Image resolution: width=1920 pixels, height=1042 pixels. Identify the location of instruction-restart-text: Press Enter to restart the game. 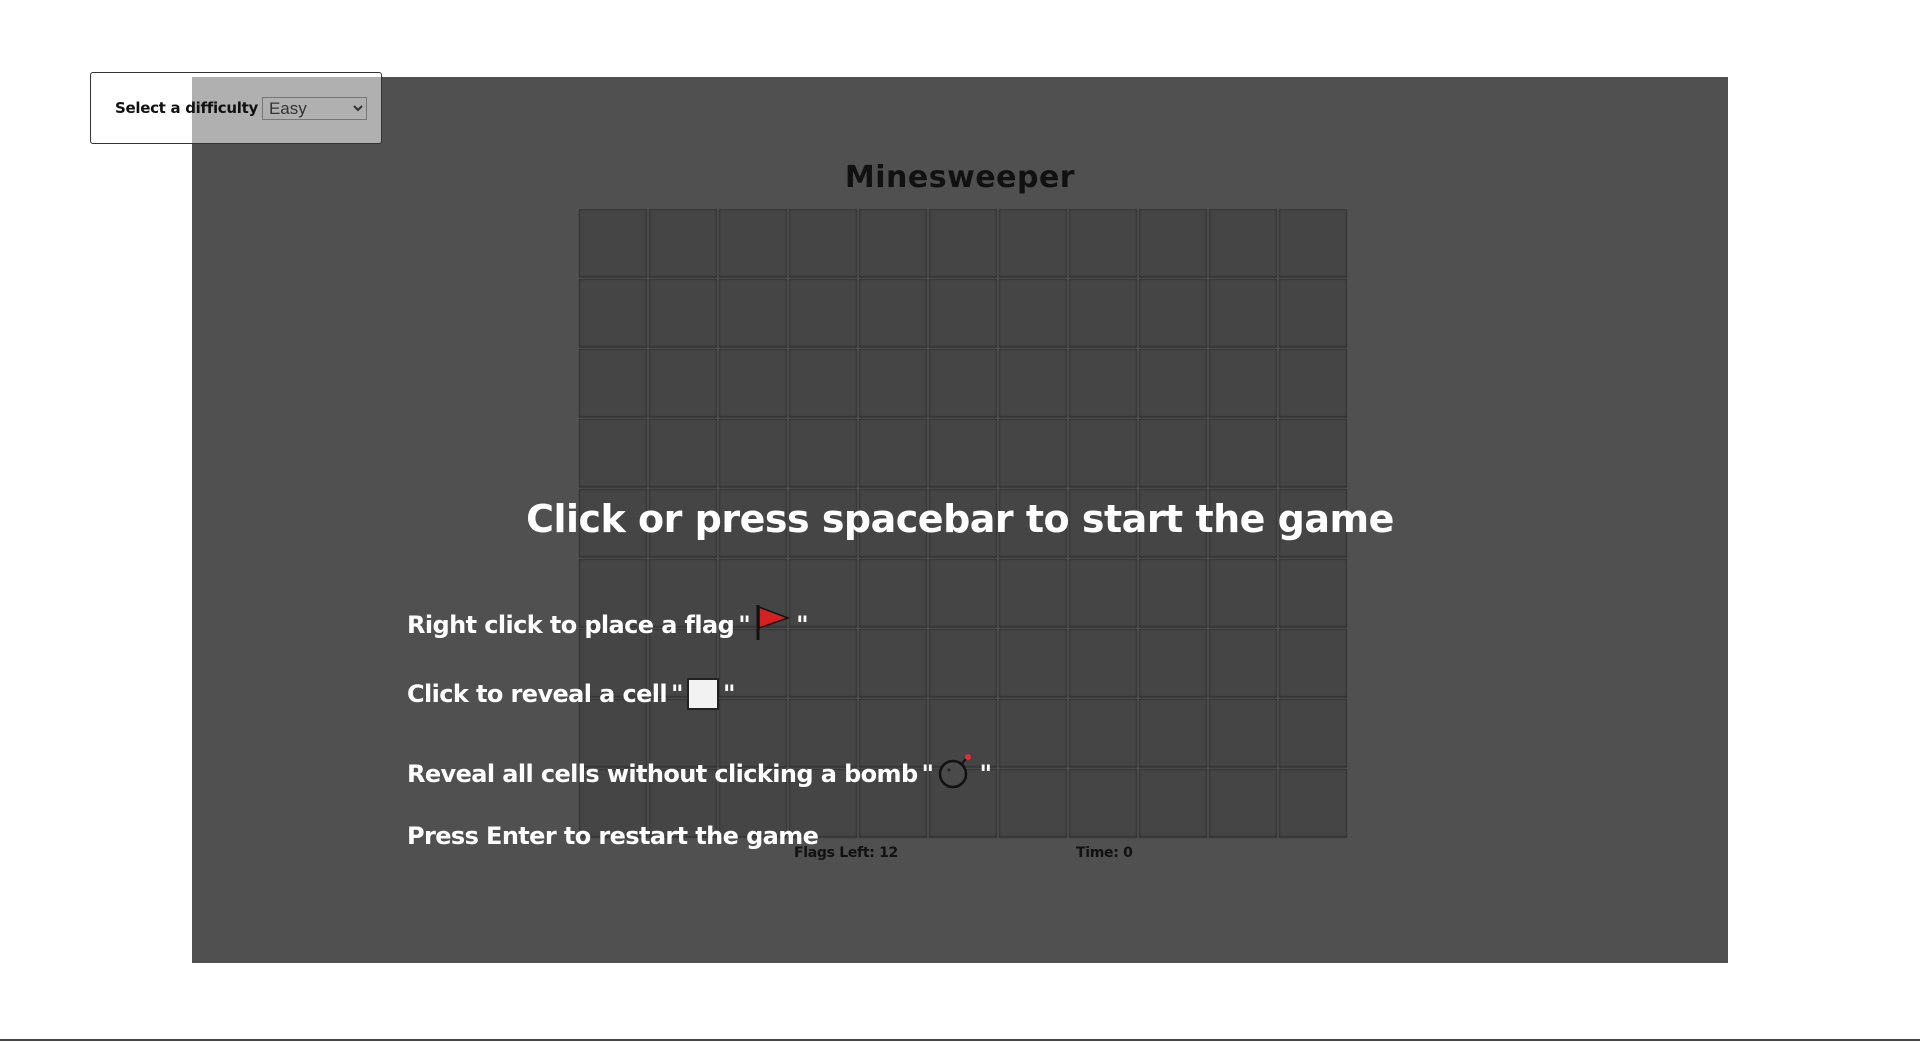
(613, 836).